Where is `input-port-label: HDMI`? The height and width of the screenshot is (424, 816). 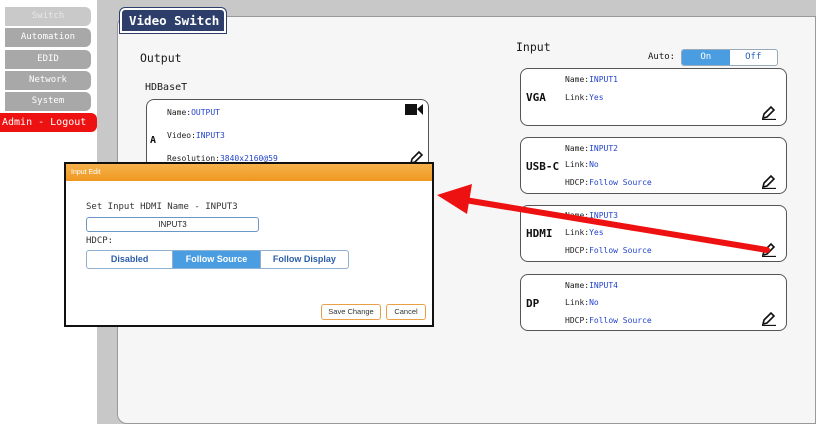
input-port-label: HDMI is located at coordinates (539, 233).